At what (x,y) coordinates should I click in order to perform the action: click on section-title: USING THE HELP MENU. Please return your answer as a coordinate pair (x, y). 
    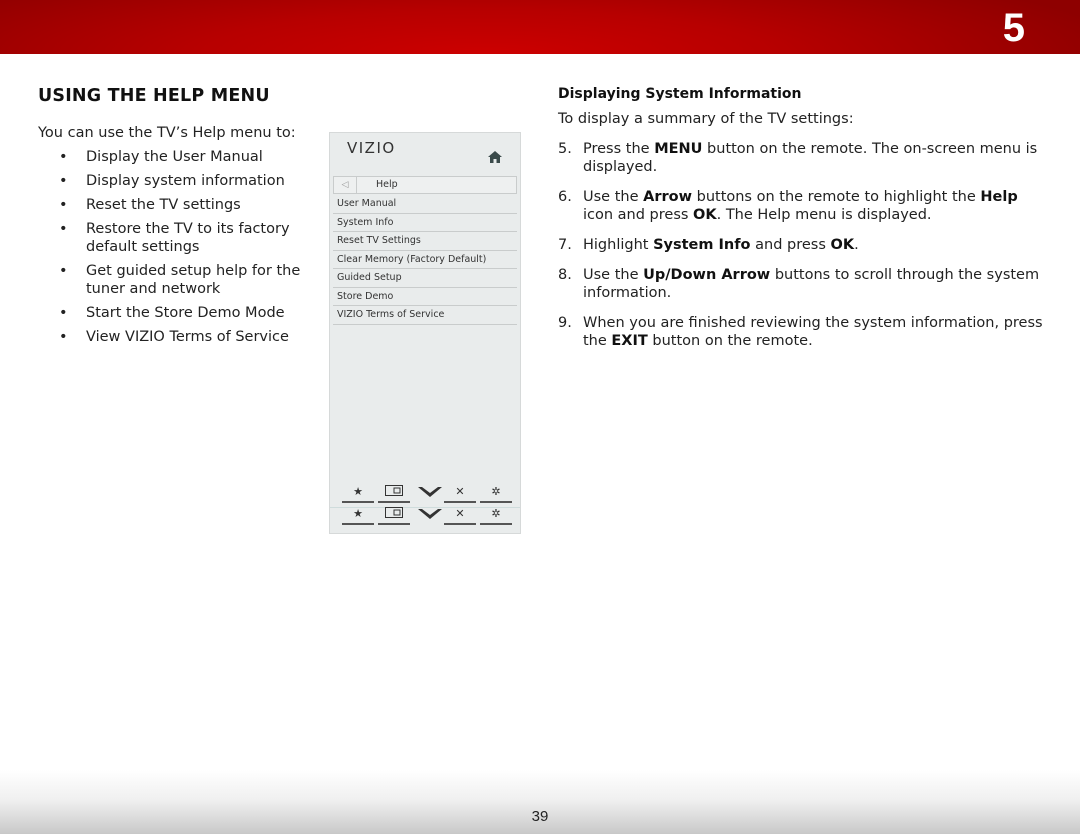
    Looking at the image, I should click on (154, 96).